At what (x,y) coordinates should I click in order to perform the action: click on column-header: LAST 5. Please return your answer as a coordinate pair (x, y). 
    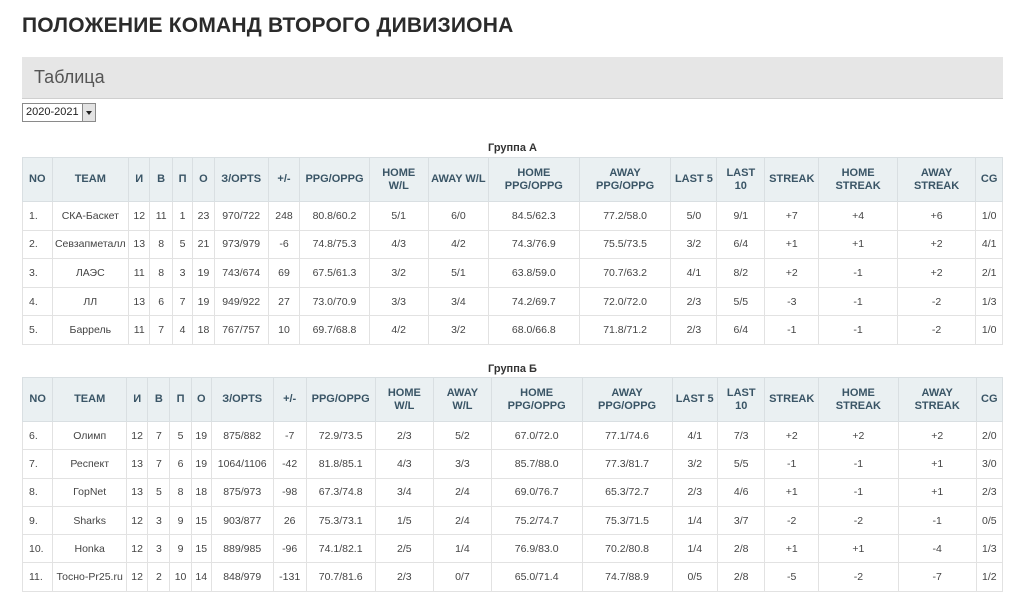
    Looking at the image, I should click on (694, 399).